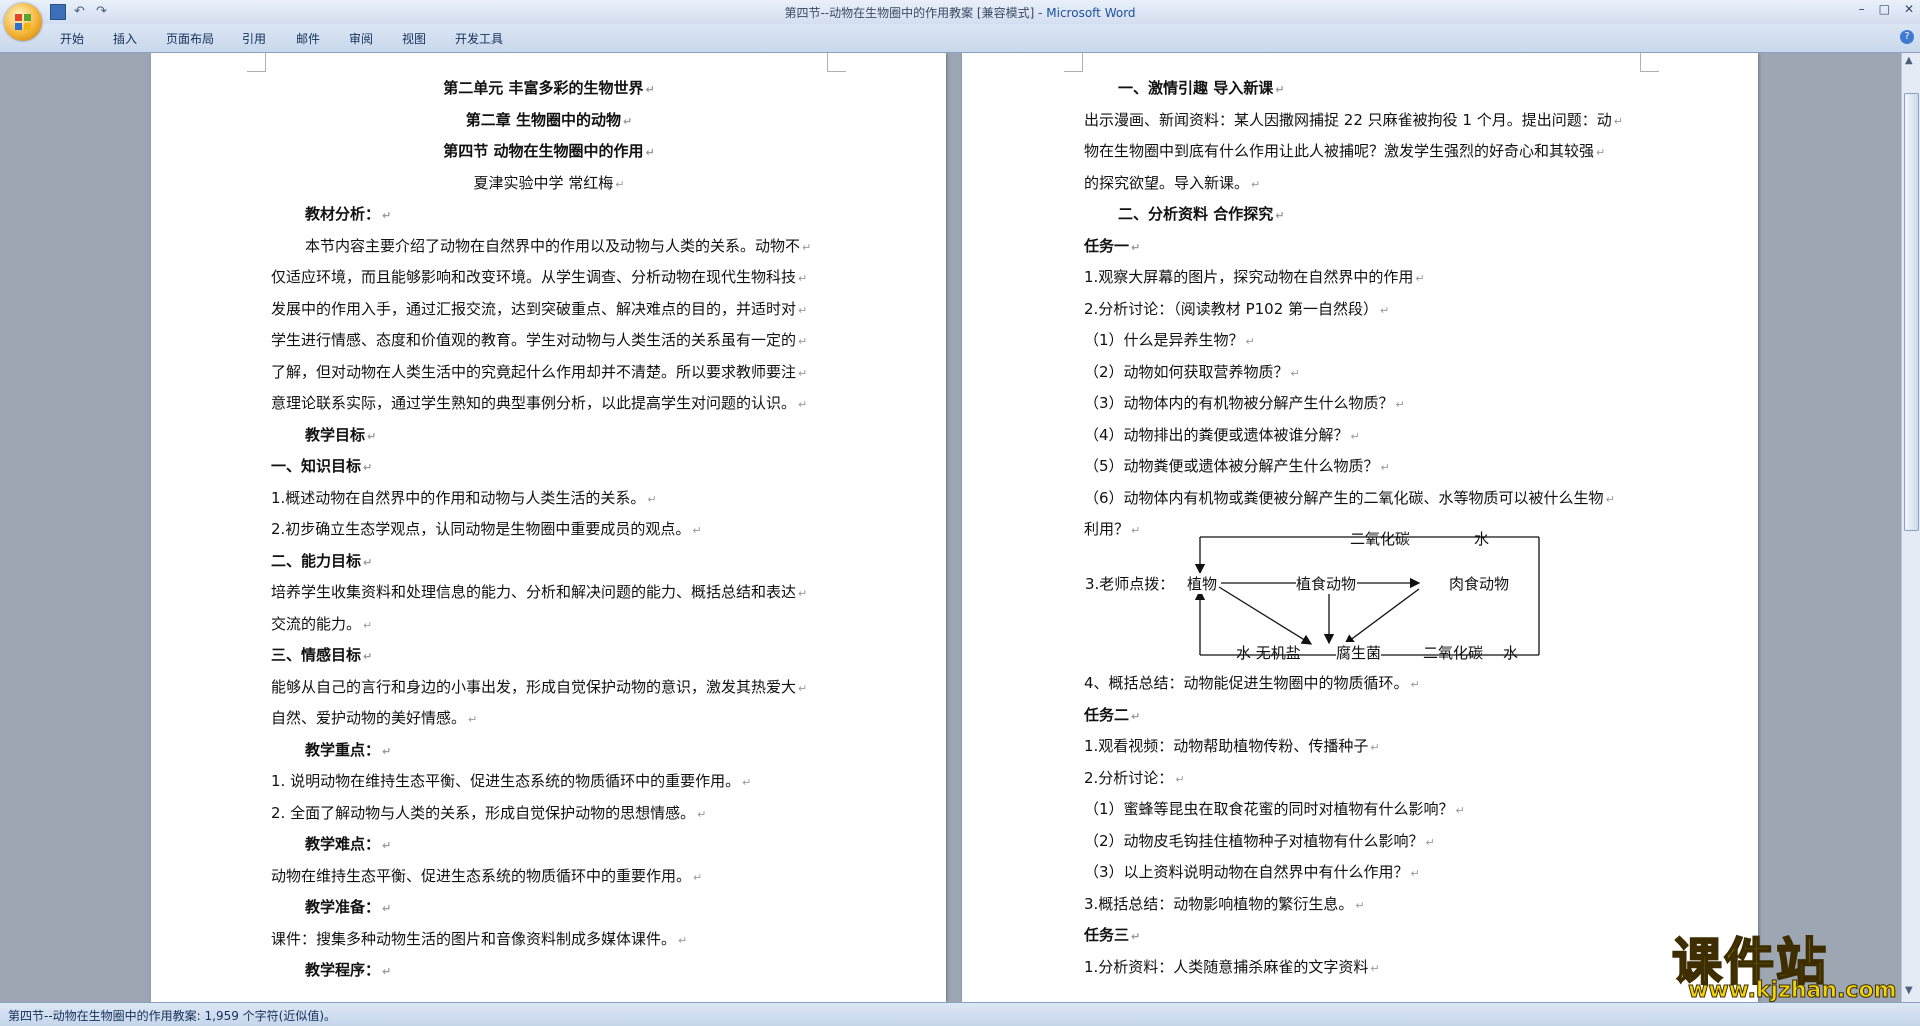  I want to click on text-line: 1.观看视频：动物帮助植物传粉、传播种子 ↵, so click(1362, 747).